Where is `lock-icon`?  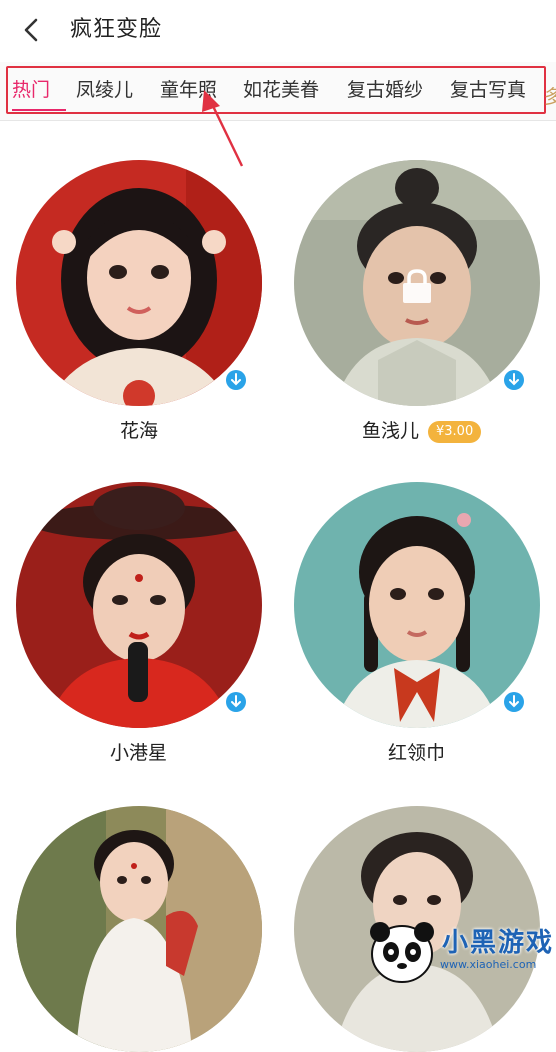 lock-icon is located at coordinates (417, 286).